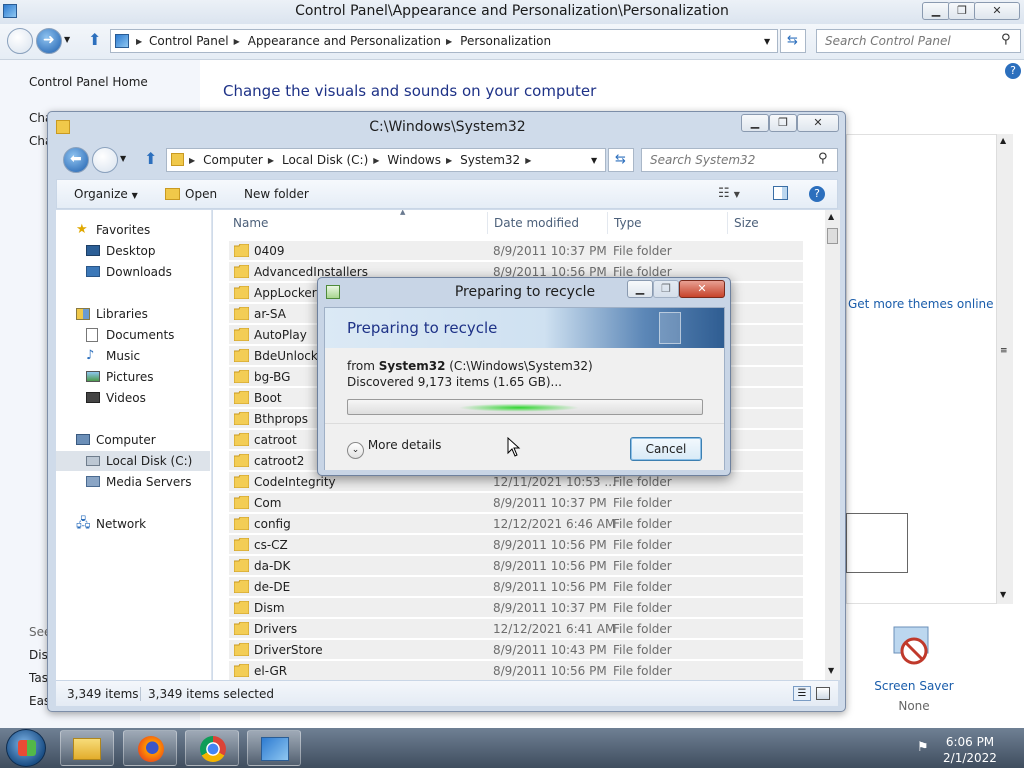 This screenshot has width=1024, height=768. What do you see at coordinates (189, 41) in the screenshot?
I see `breadcrumb-control-panel: Control Panel` at bounding box center [189, 41].